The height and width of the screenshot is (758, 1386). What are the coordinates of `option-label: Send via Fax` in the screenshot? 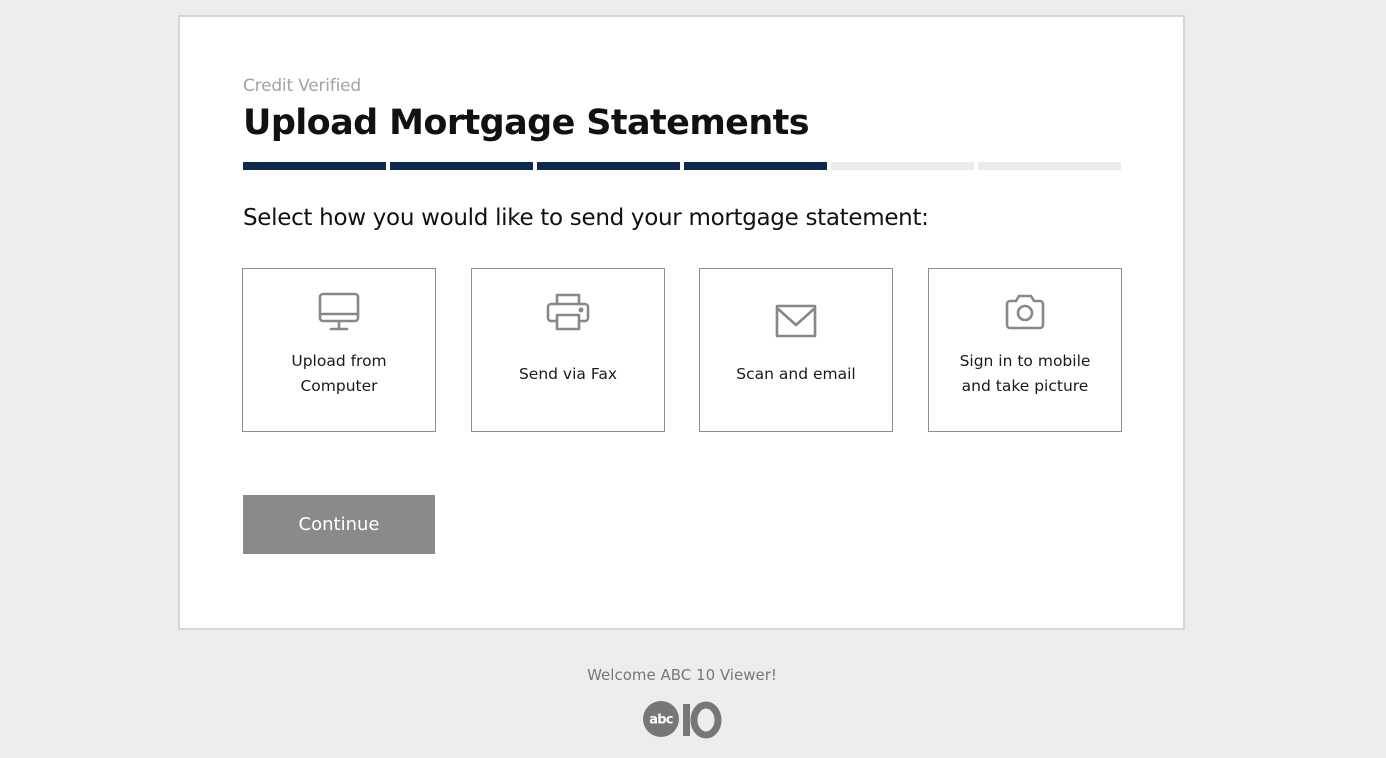 It's located at (568, 374).